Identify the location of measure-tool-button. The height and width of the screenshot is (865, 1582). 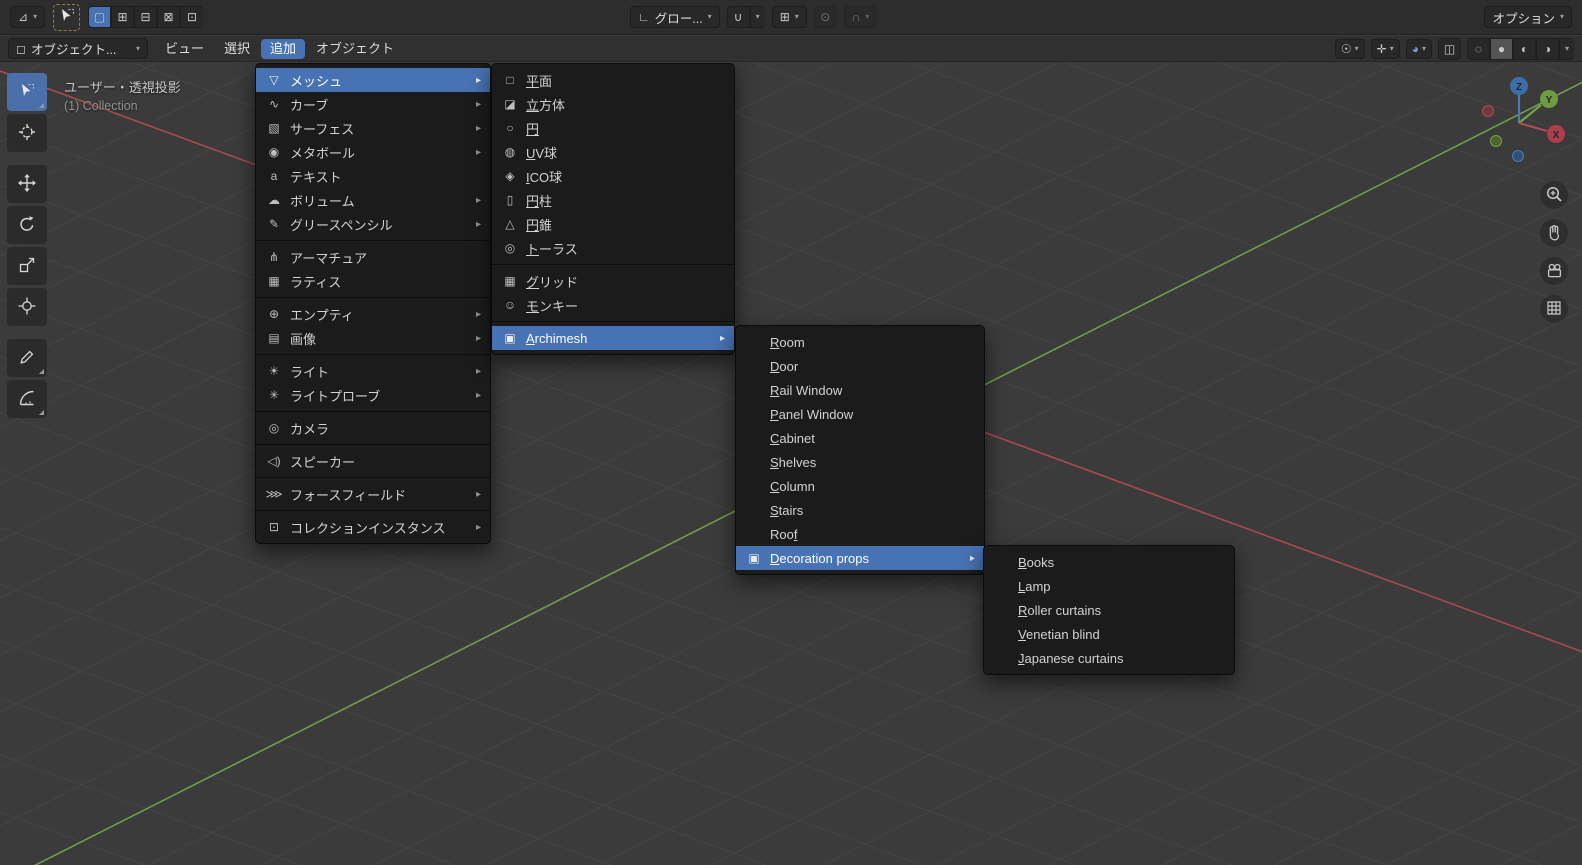
(27, 399).